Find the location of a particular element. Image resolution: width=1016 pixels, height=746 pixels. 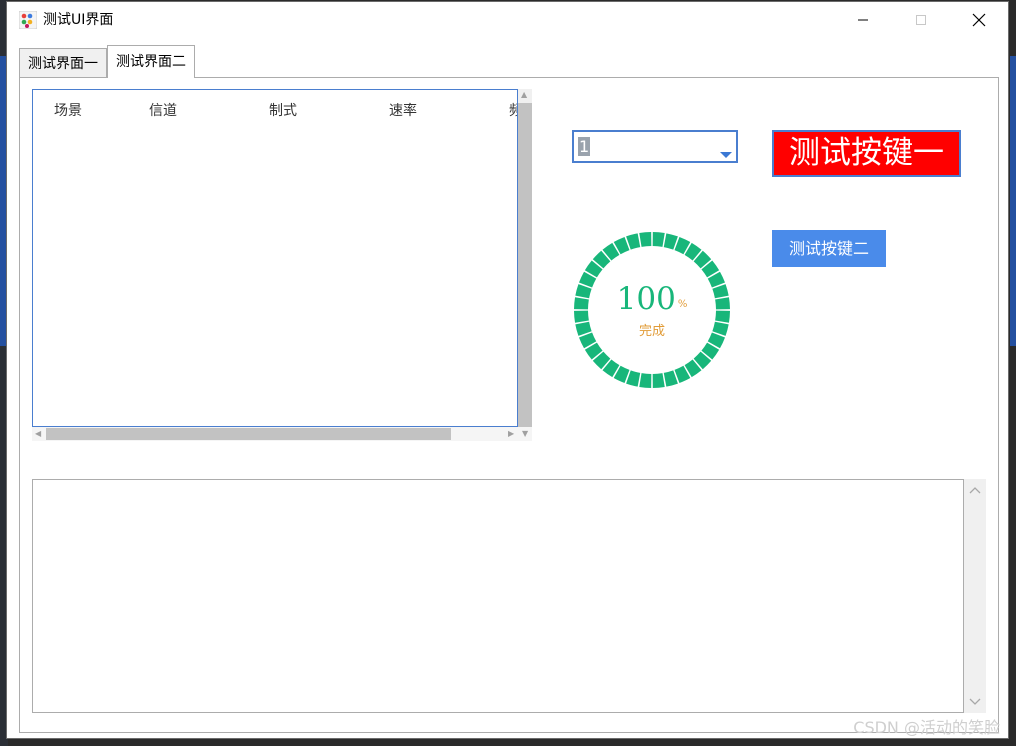

close-icon is located at coordinates (979, 20).